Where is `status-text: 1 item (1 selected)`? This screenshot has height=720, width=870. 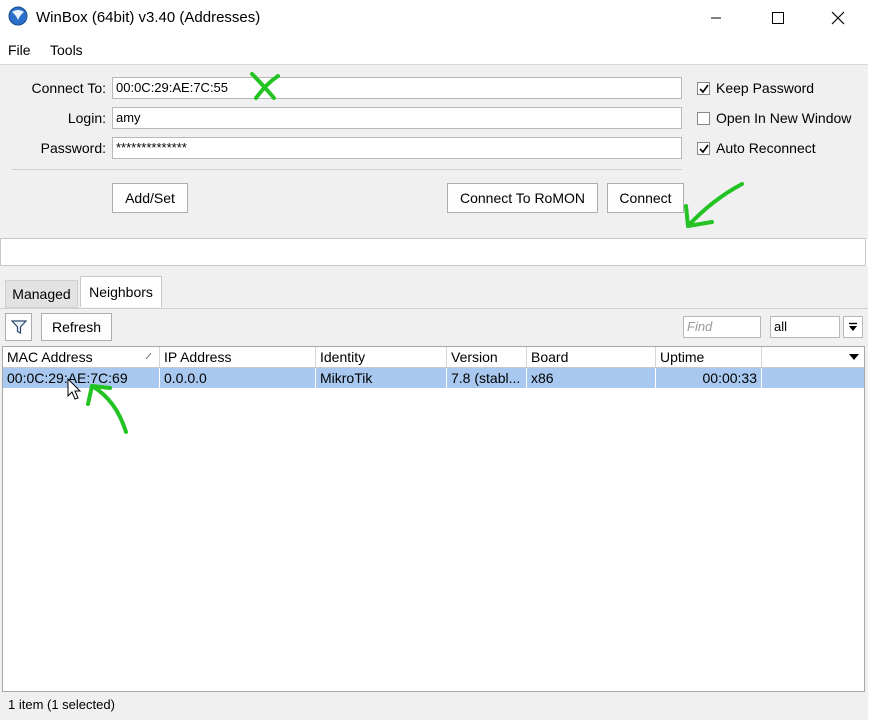
status-text: 1 item (1 selected) is located at coordinates (61, 704).